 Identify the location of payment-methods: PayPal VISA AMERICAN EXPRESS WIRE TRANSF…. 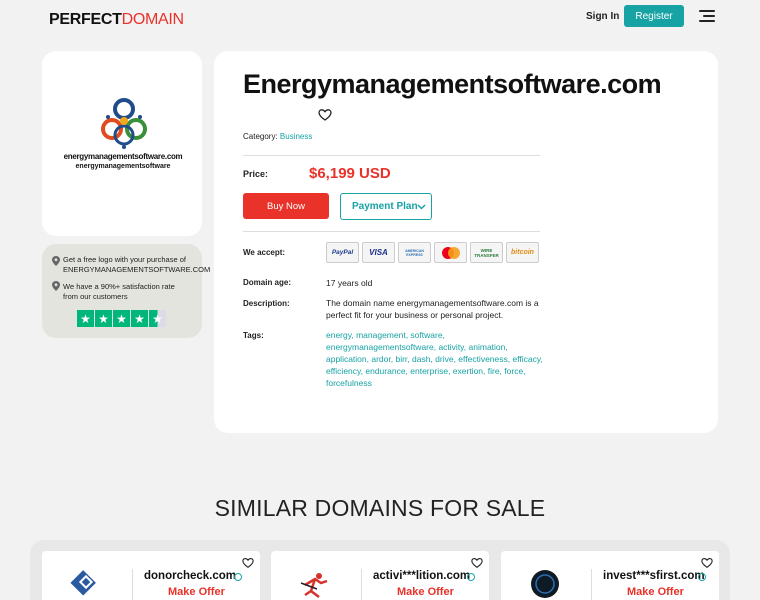
(432, 252).